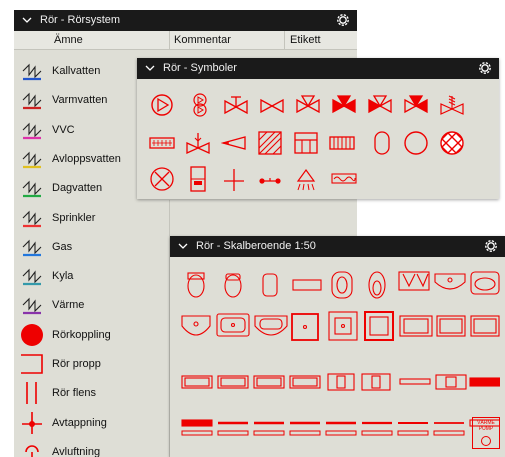  I want to click on symboler-titlebar: Rör - Symboler, so click(318, 68).